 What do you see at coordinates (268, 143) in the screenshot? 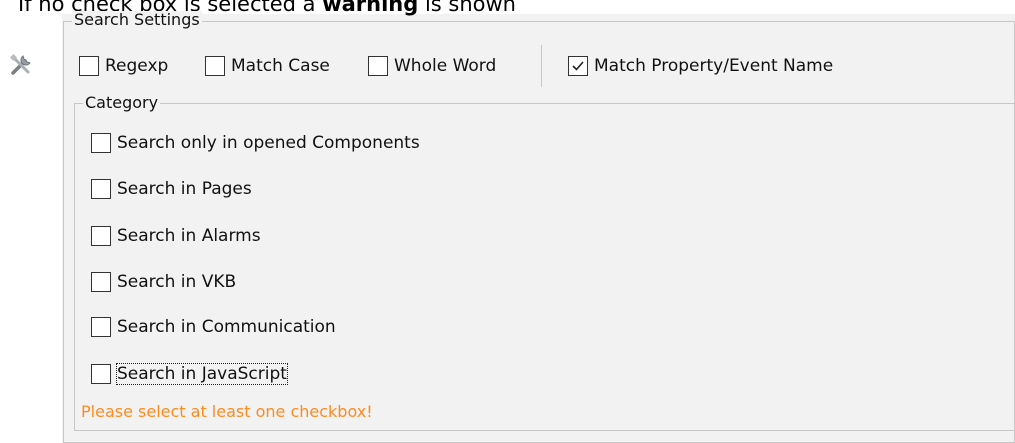
I see `opened-components-label: Search only in opened Components` at bounding box center [268, 143].